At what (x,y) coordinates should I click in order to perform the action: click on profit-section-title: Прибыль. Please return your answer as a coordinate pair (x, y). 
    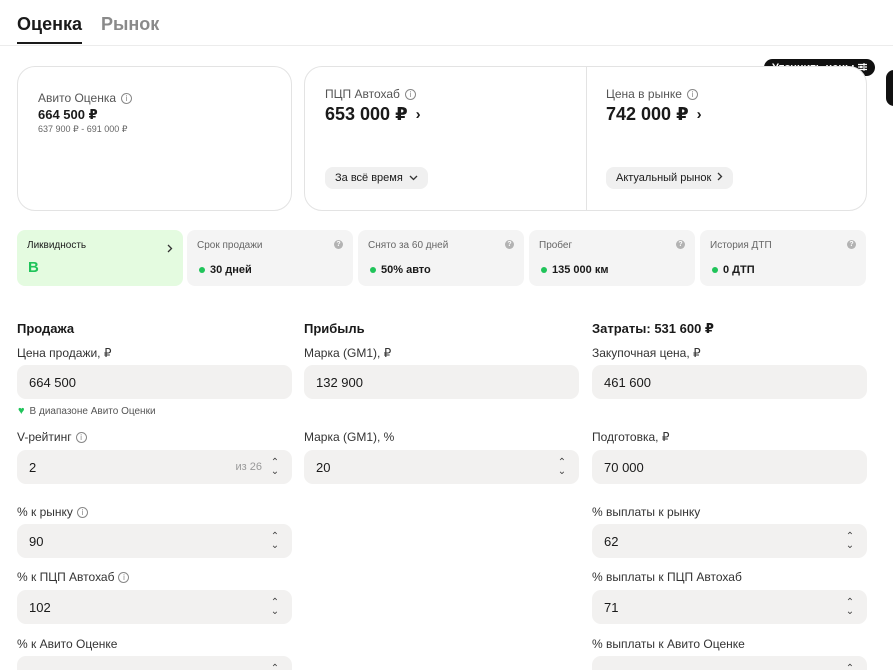
    Looking at the image, I should click on (334, 328).